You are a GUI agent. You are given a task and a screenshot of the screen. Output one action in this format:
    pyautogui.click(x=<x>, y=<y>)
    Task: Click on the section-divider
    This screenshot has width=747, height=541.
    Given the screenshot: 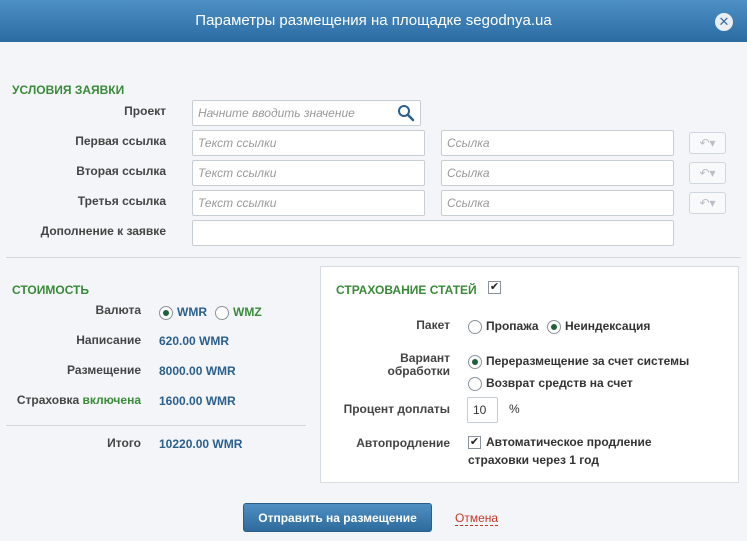 What is the action you would take?
    pyautogui.click(x=373, y=257)
    